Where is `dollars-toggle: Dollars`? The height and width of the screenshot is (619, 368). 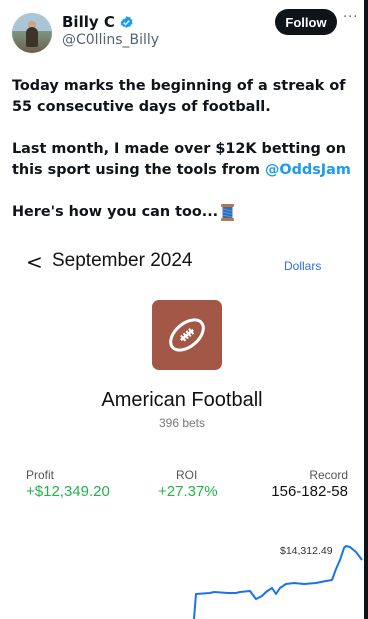 dollars-toggle: Dollars is located at coordinates (302, 266).